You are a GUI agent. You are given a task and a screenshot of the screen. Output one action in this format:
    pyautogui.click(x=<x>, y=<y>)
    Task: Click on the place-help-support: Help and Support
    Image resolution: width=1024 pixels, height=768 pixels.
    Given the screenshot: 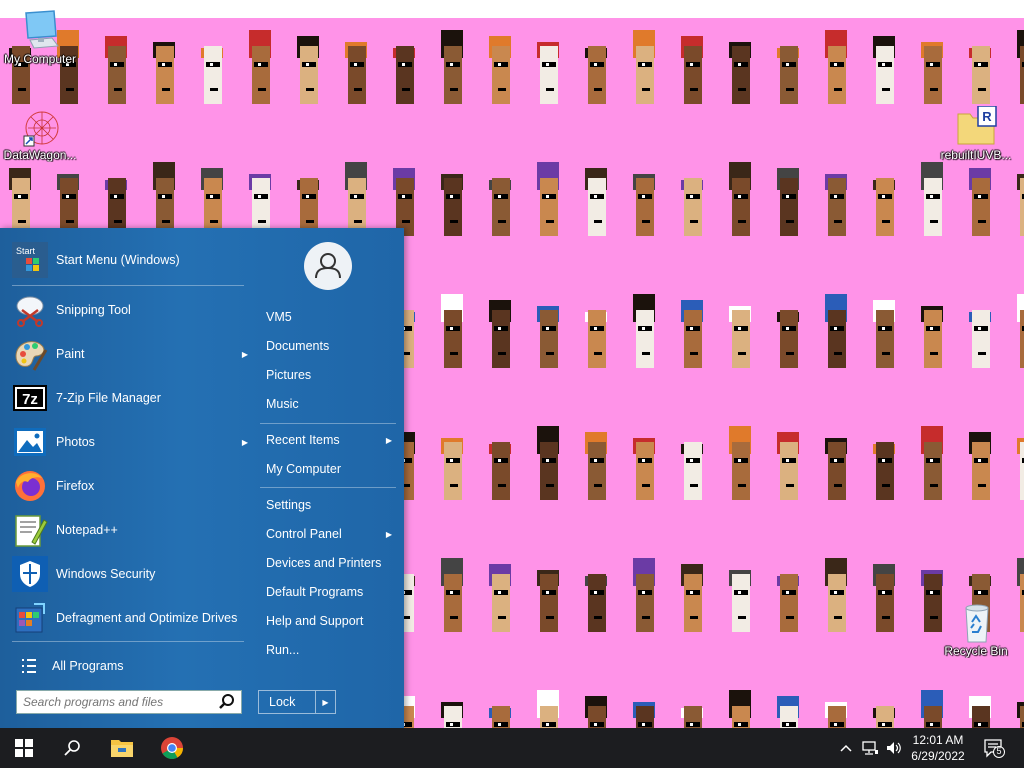 What is the action you would take?
    pyautogui.click(x=328, y=621)
    